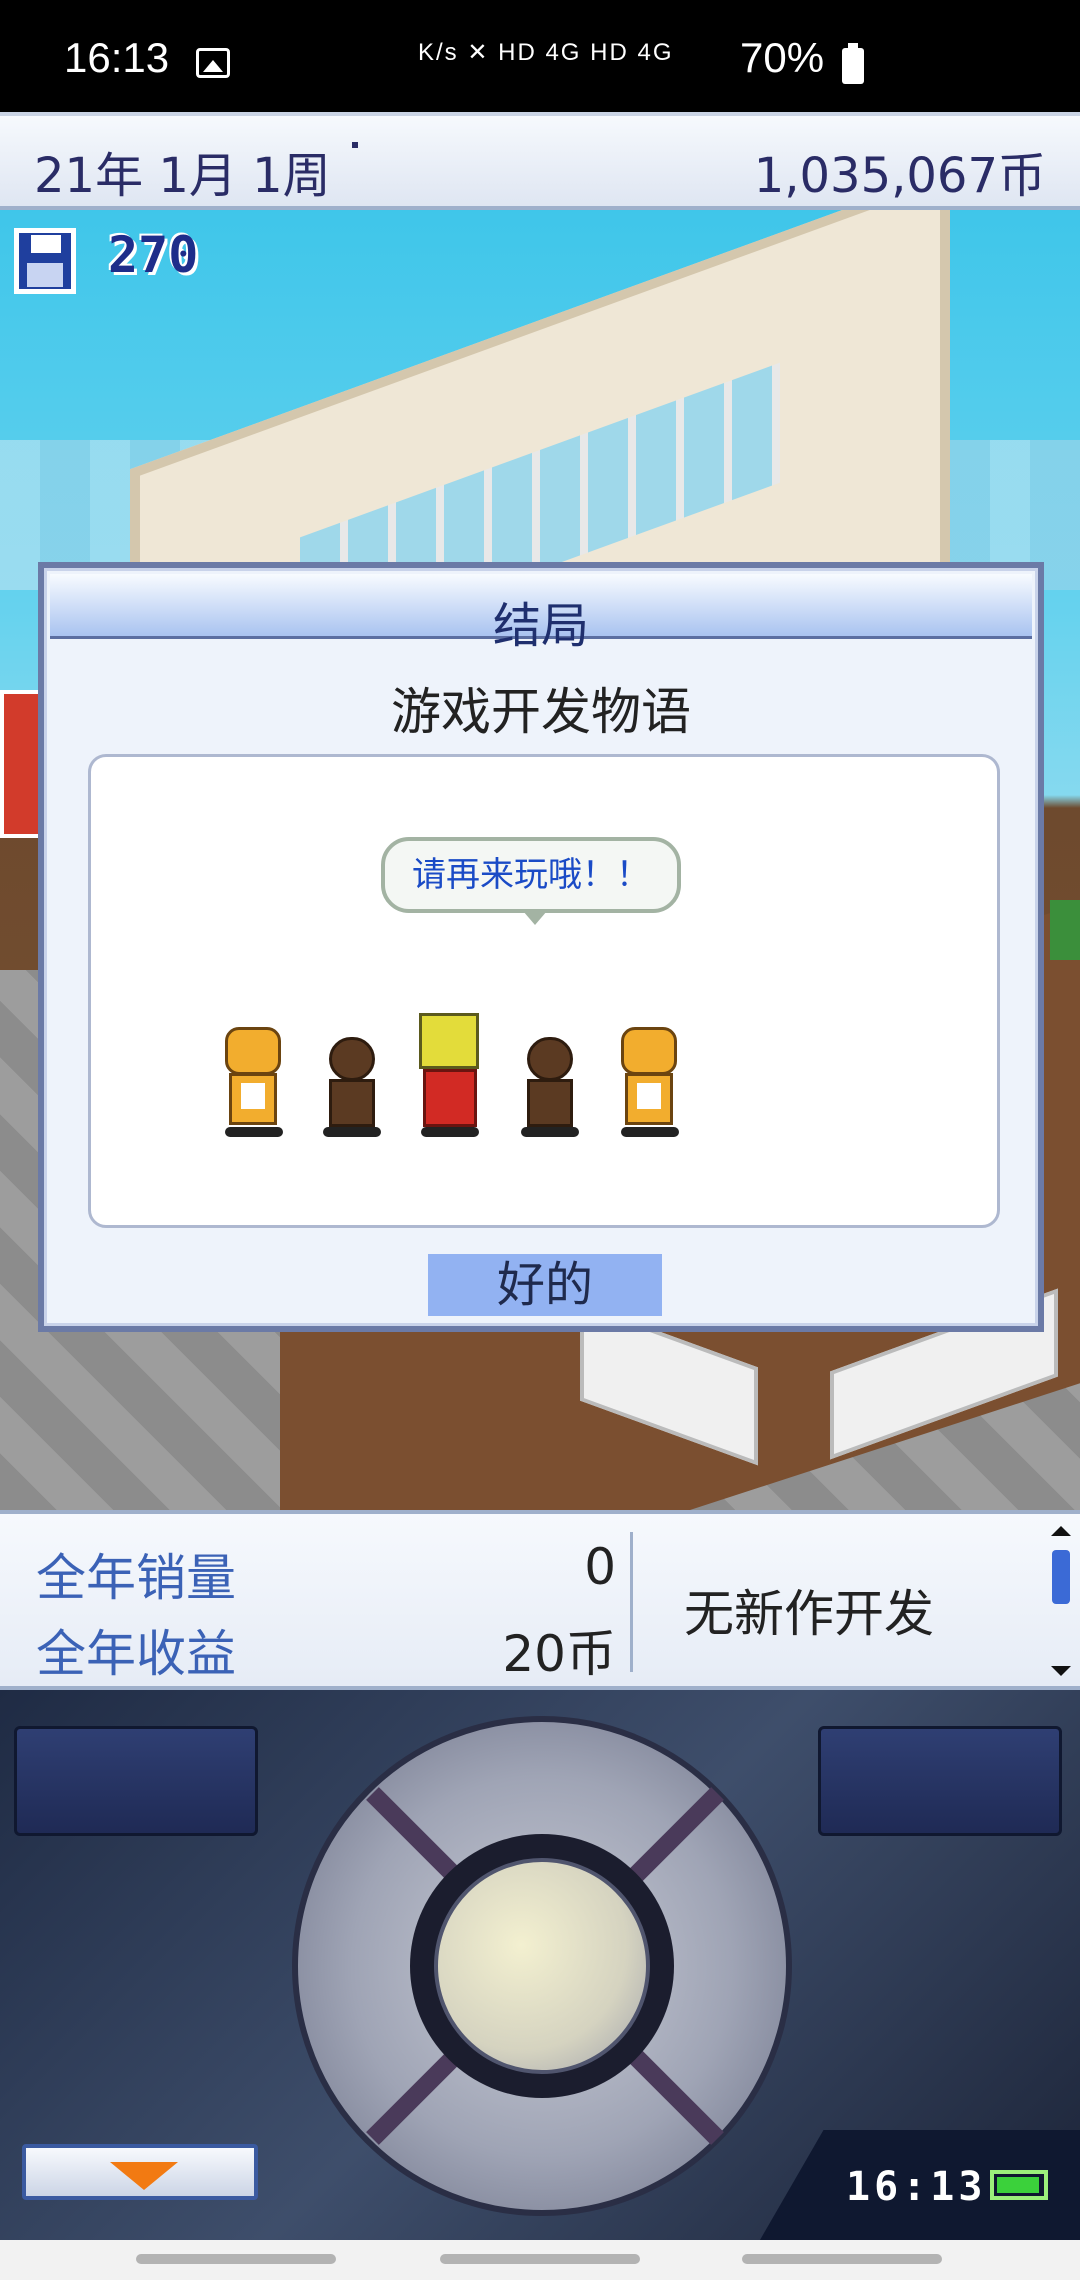 The image size is (1080, 2280). I want to click on annual-stats-panel: 全年销量 0 全年收益 20币 无新作开发, so click(540, 1600).